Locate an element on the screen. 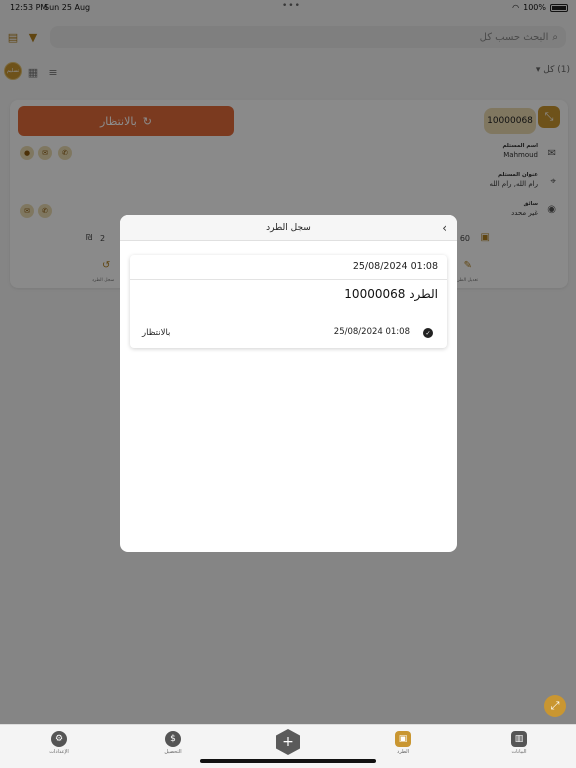 This screenshot has width=576, height=768. modal-title: سجل الطرد is located at coordinates (288, 228).